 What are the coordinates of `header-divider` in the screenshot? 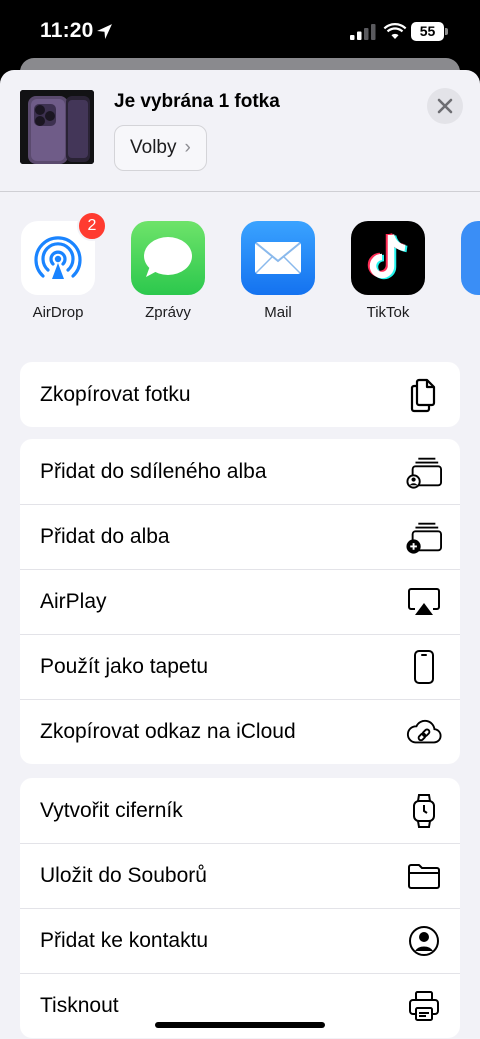 It's located at (240, 191).